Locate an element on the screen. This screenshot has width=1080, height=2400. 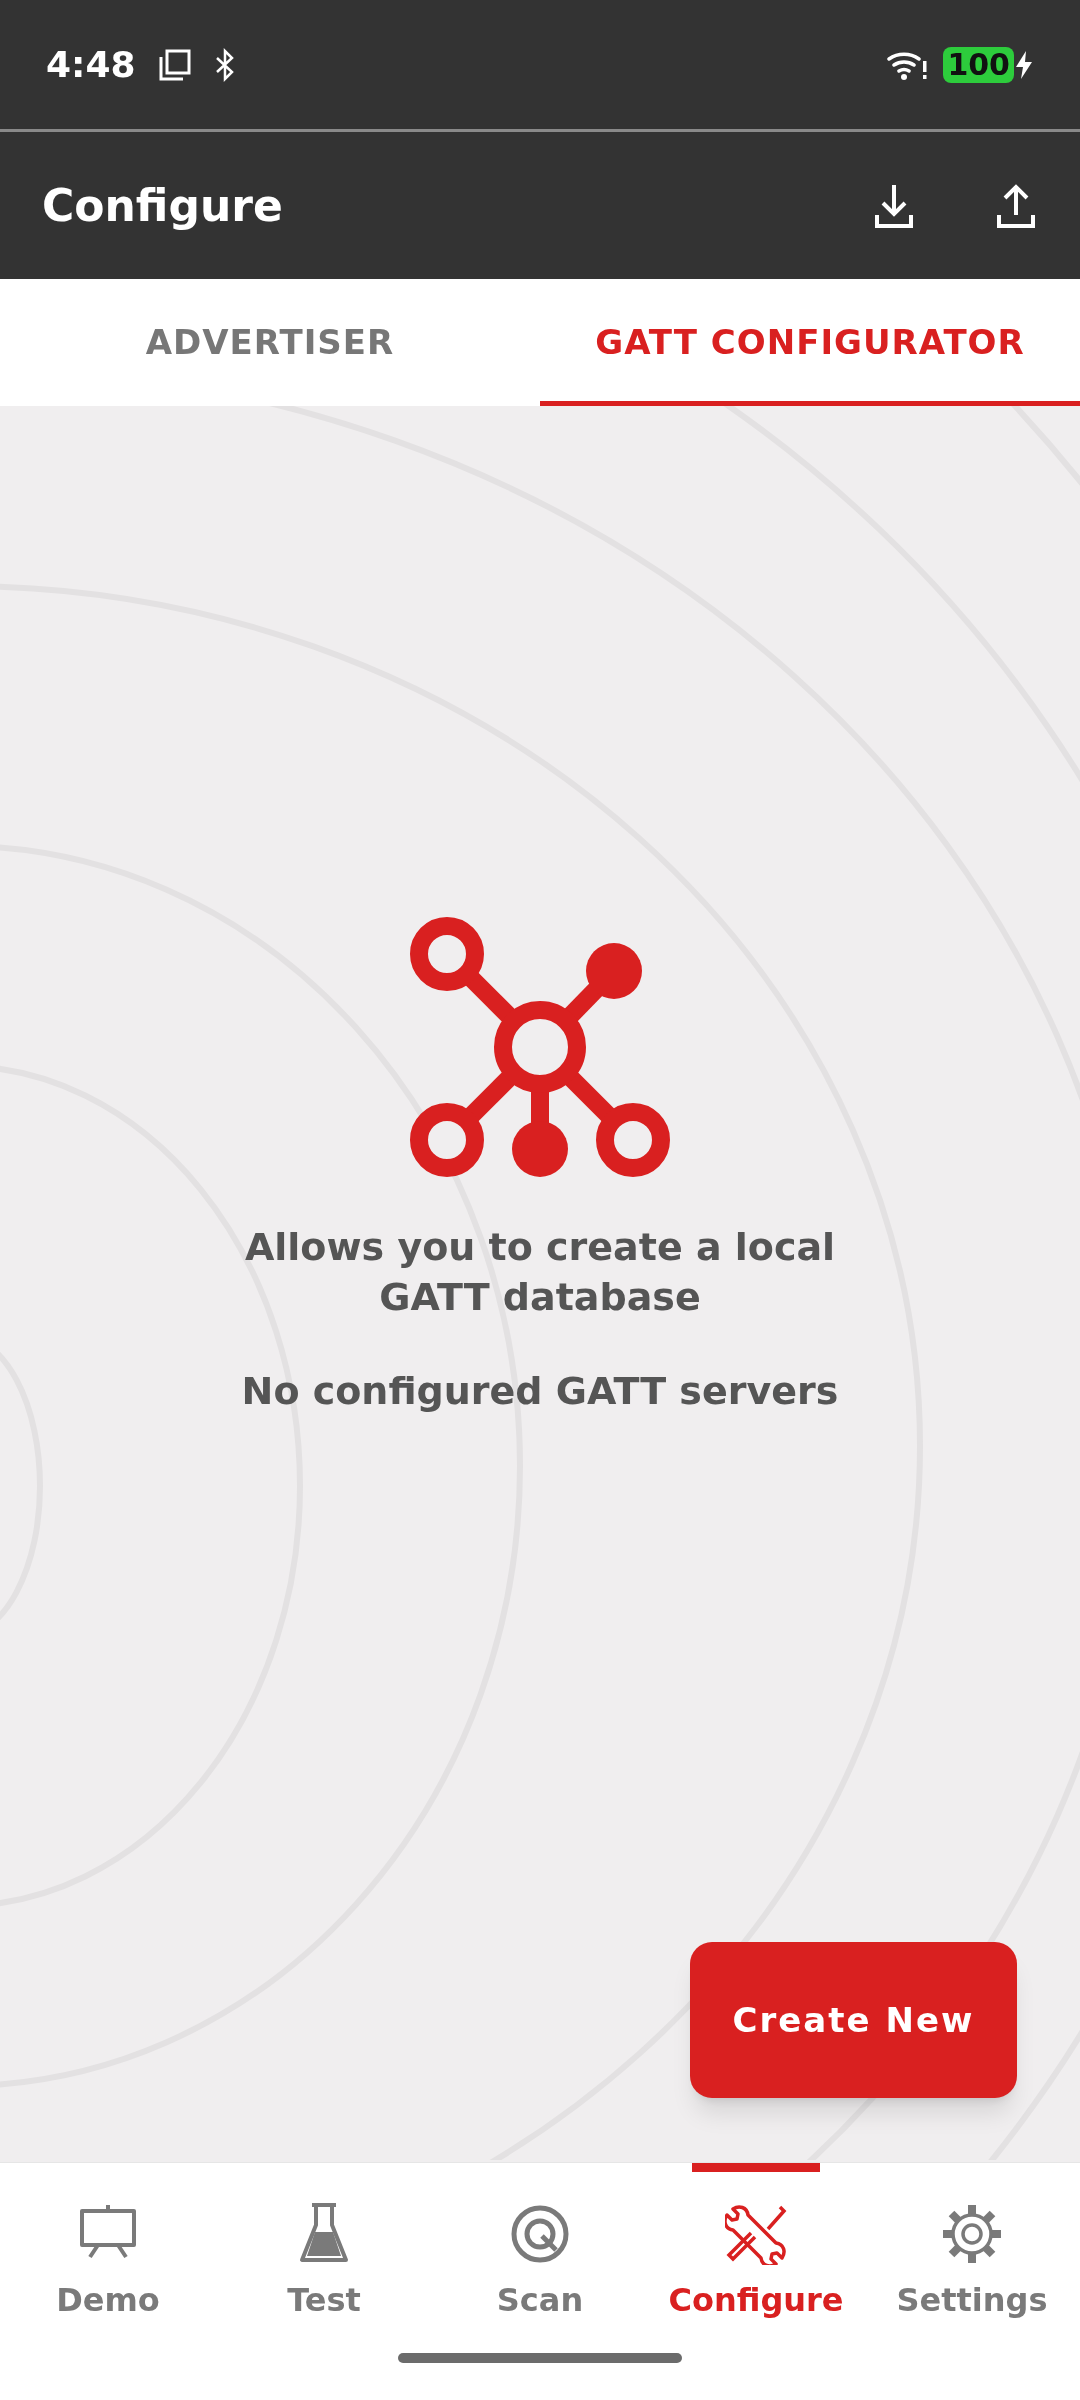
network-nodes-icon is located at coordinates (540, 1047).